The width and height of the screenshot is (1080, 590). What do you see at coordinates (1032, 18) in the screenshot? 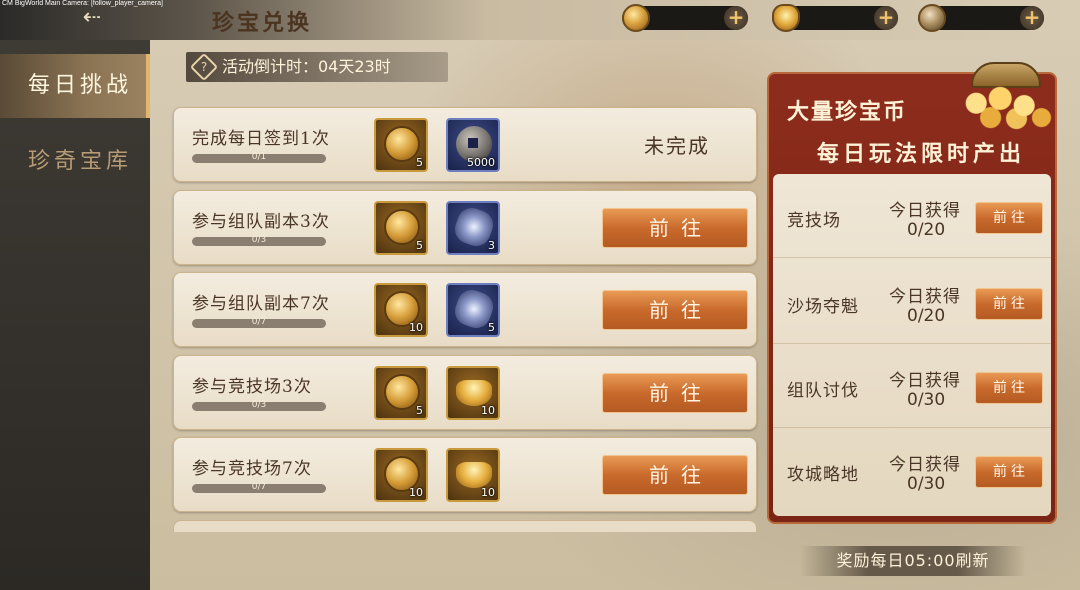
I see `add-ancient-coin-button: +` at bounding box center [1032, 18].